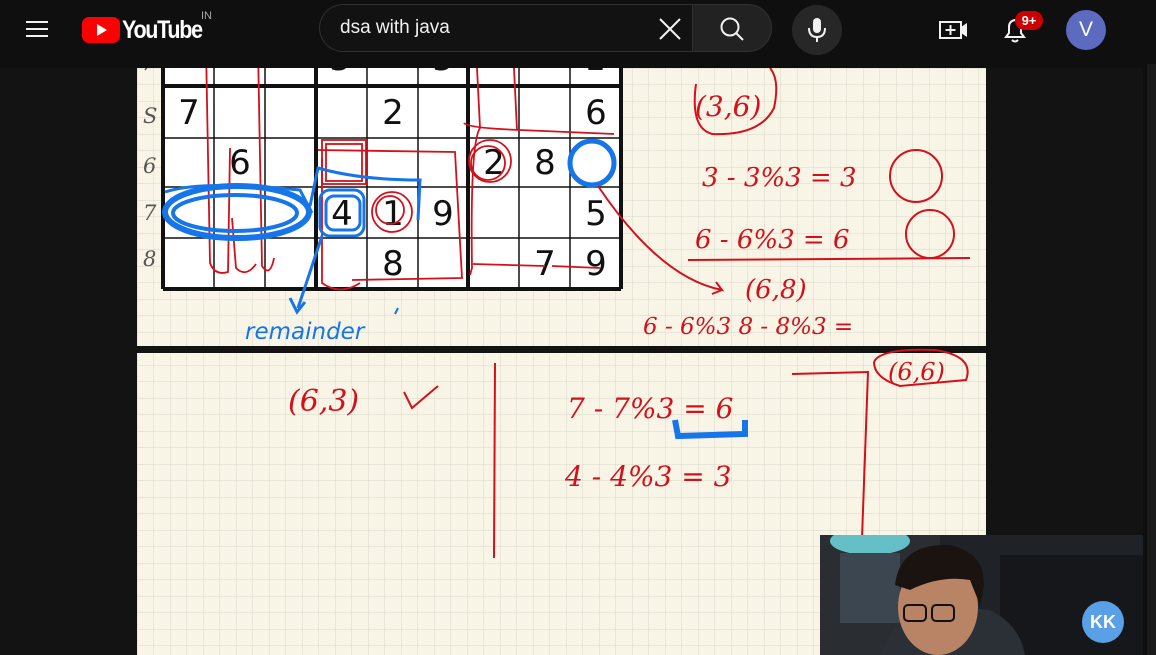  I want to click on note-eq4: 7 - 7%3 = 6, so click(650, 408).